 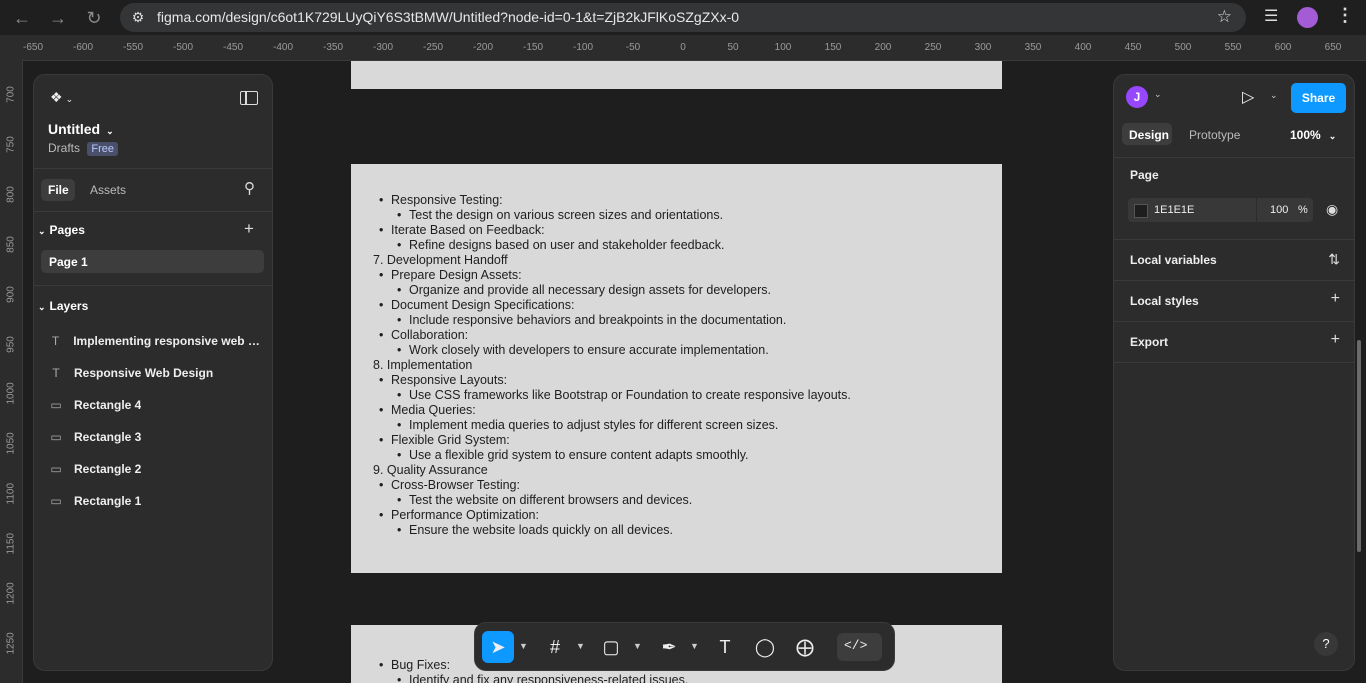 What do you see at coordinates (1214, 135) in the screenshot?
I see `tab-prototype: Prototype` at bounding box center [1214, 135].